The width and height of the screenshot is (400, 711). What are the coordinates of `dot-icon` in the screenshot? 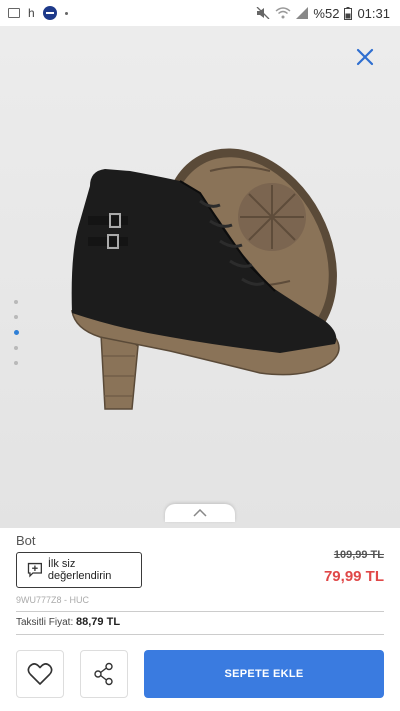 It's located at (66, 13).